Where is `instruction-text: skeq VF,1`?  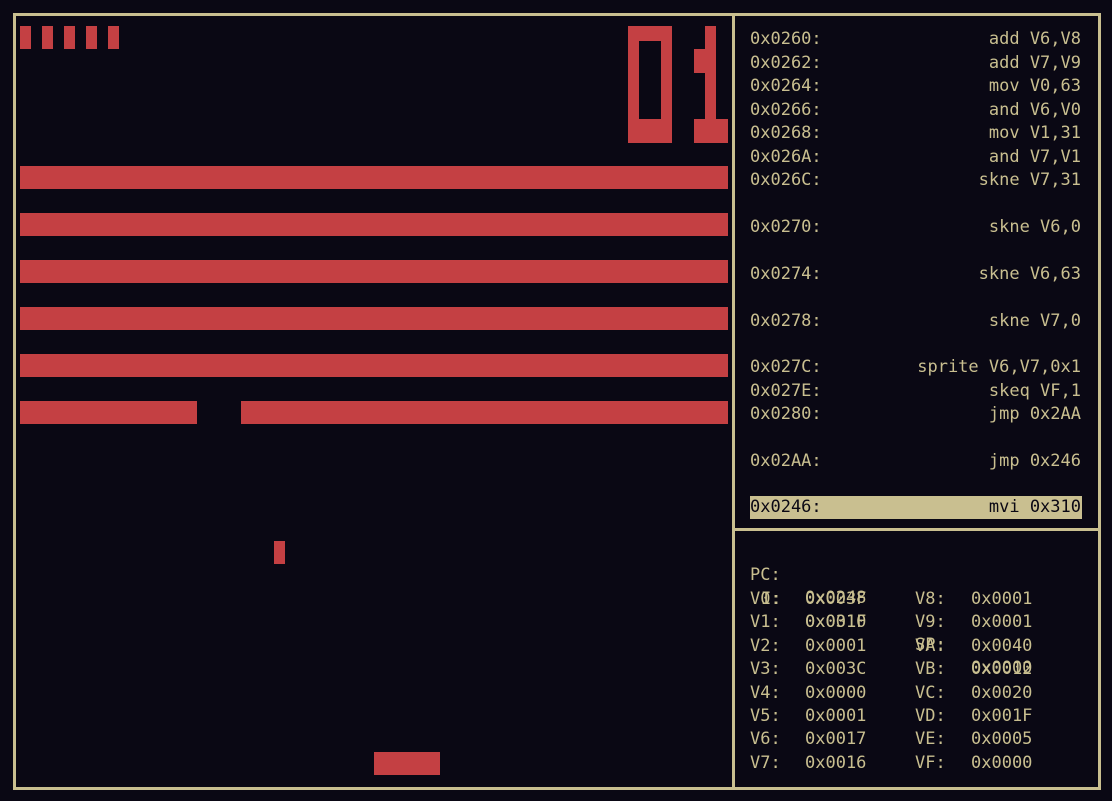
instruction-text: skeq VF,1 is located at coordinates (1034, 390).